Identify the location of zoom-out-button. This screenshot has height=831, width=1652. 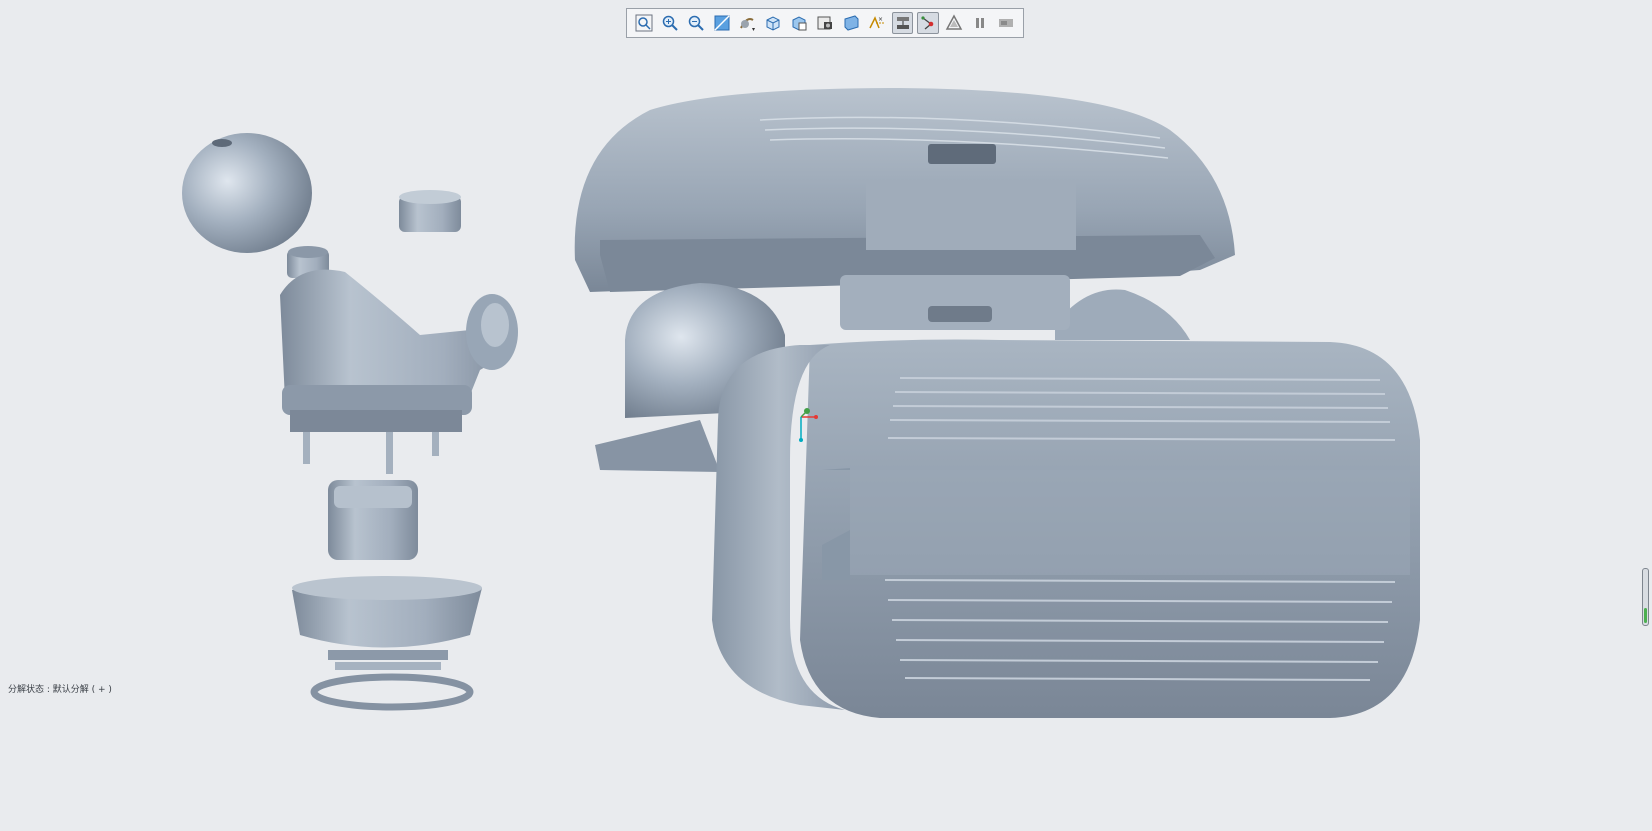
(696, 23).